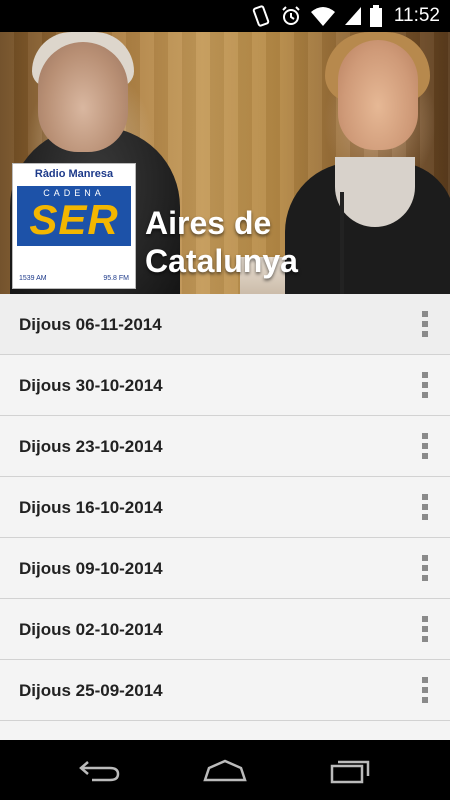 This screenshot has width=450, height=800. What do you see at coordinates (378, 95) in the screenshot?
I see `photo-person-right-face` at bounding box center [378, 95].